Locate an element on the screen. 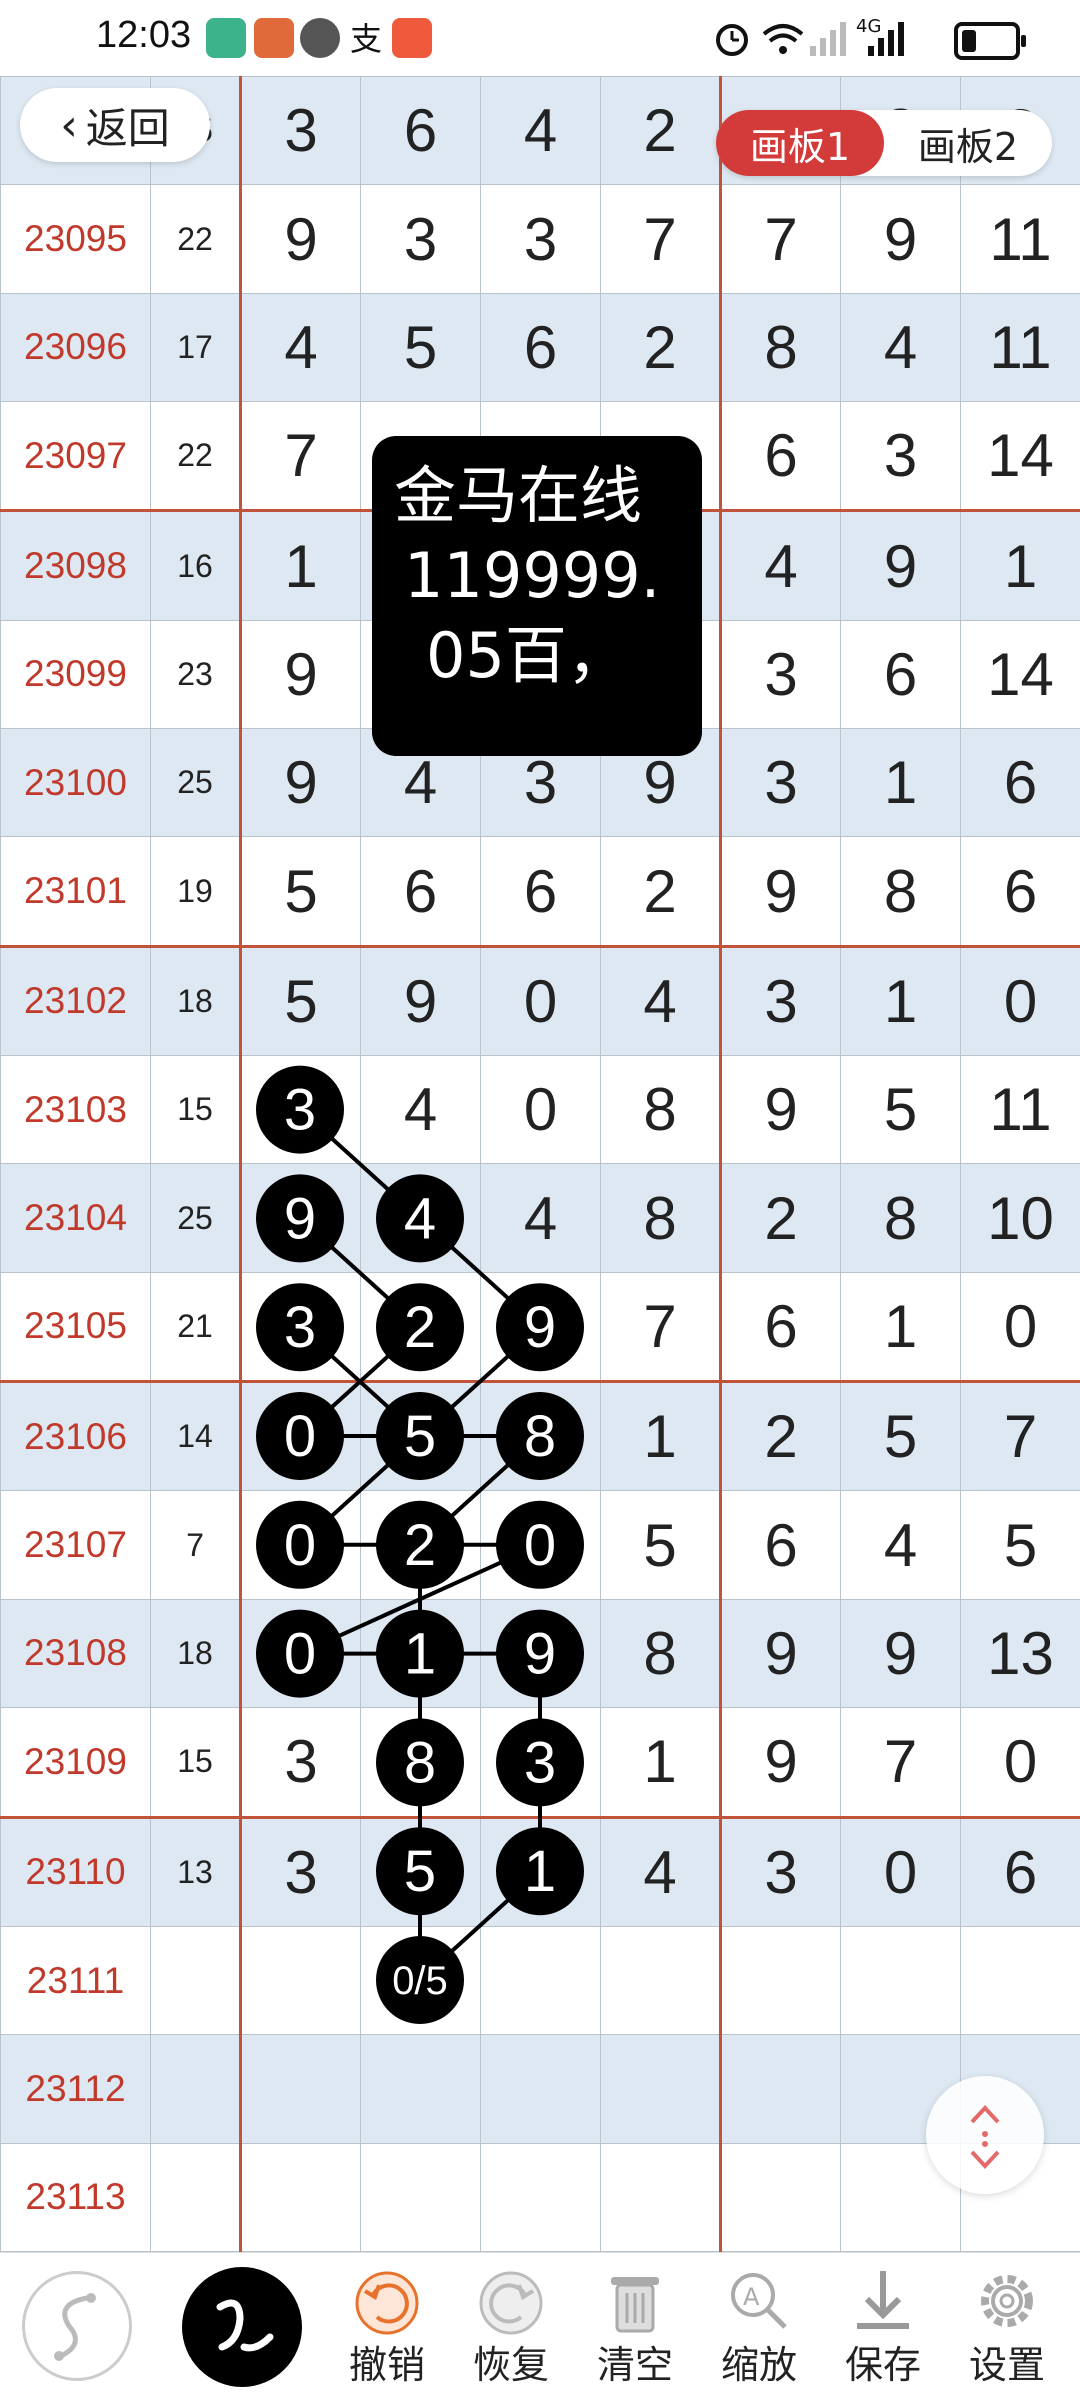 The width and height of the screenshot is (1080, 2401). marked-number-circle: 0/5 is located at coordinates (420, 1980).